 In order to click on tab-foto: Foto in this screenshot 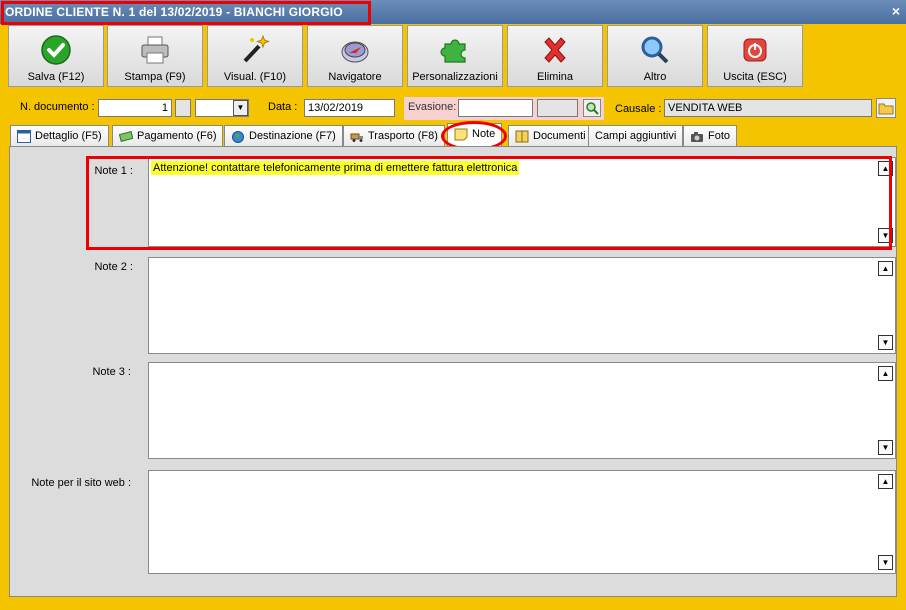, I will do `click(710, 136)`.